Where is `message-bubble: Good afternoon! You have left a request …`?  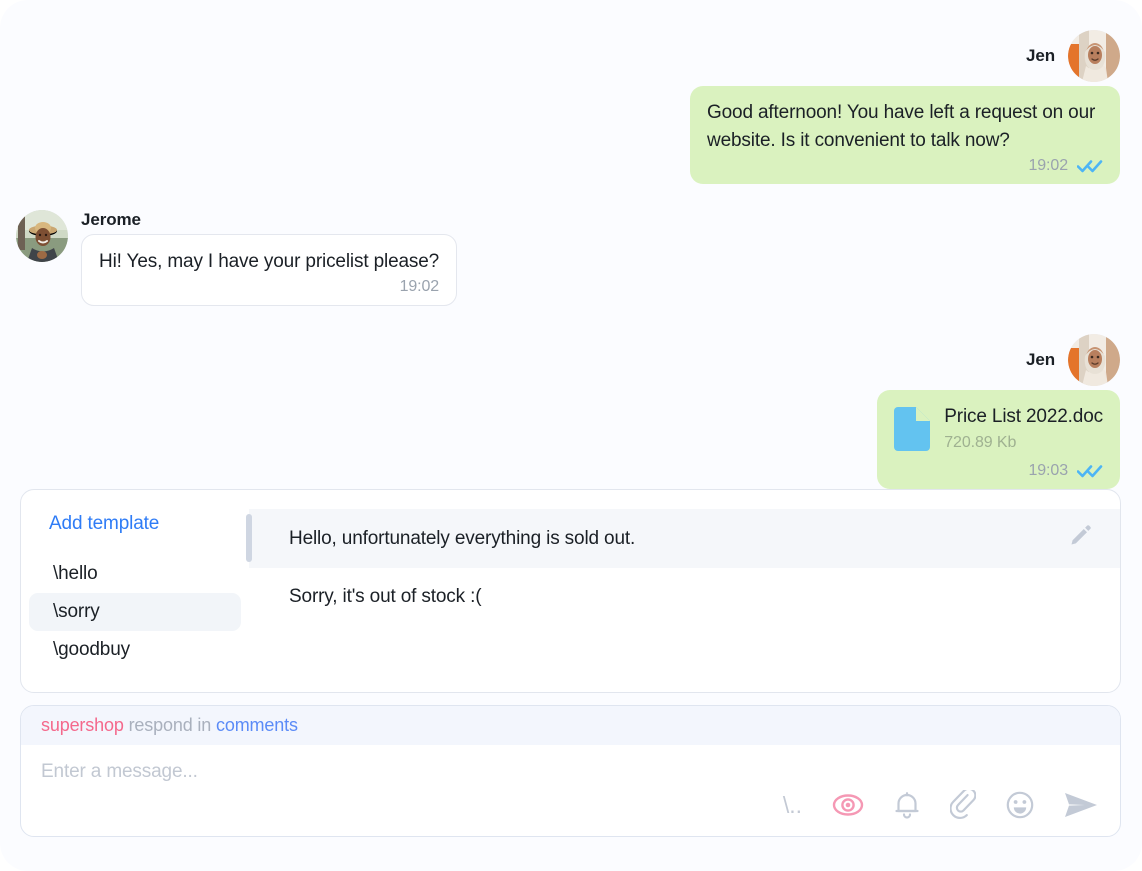 message-bubble: Good afternoon! You have left a request … is located at coordinates (905, 135).